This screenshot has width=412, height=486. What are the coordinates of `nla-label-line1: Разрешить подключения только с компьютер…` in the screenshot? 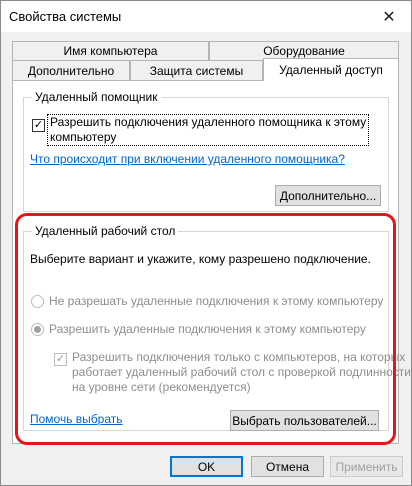 It's located at (239, 357).